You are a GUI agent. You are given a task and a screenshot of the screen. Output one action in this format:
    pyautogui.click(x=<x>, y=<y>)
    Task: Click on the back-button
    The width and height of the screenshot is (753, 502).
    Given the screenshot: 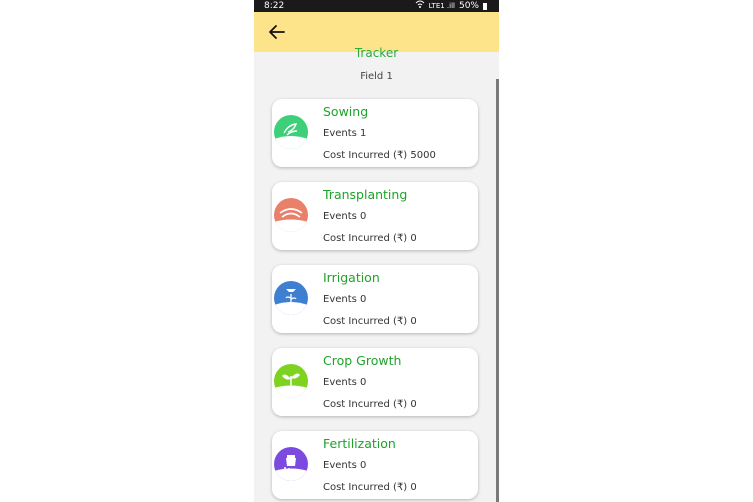 What is the action you would take?
    pyautogui.click(x=277, y=32)
    